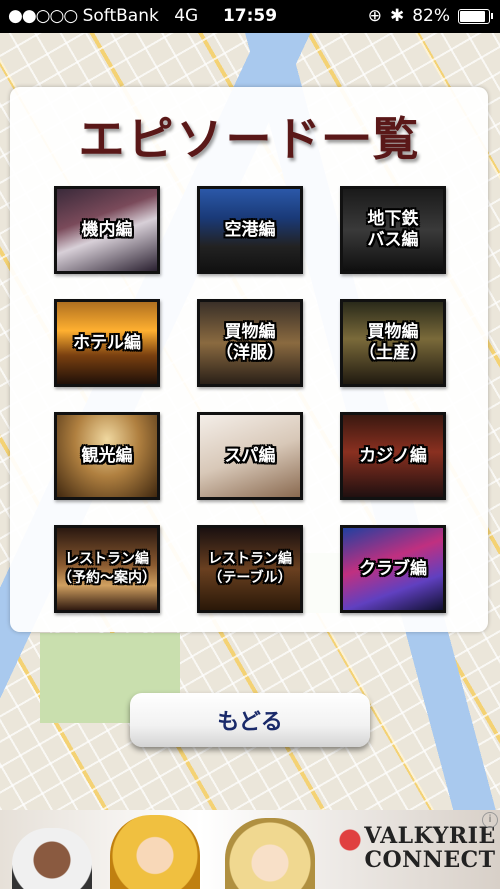 The width and height of the screenshot is (500, 889). I want to click on episode-label: レストラン編 （テーブル）, so click(250, 568).